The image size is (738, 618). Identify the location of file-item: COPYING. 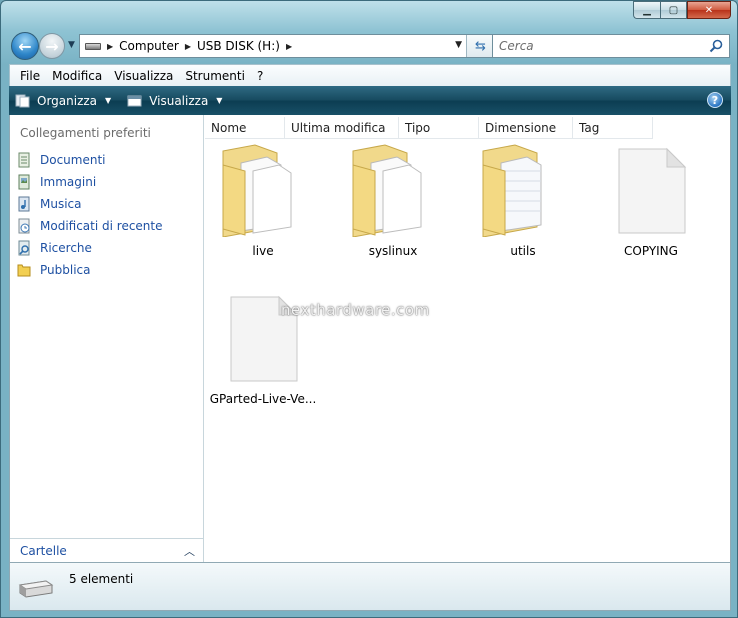
(651, 199).